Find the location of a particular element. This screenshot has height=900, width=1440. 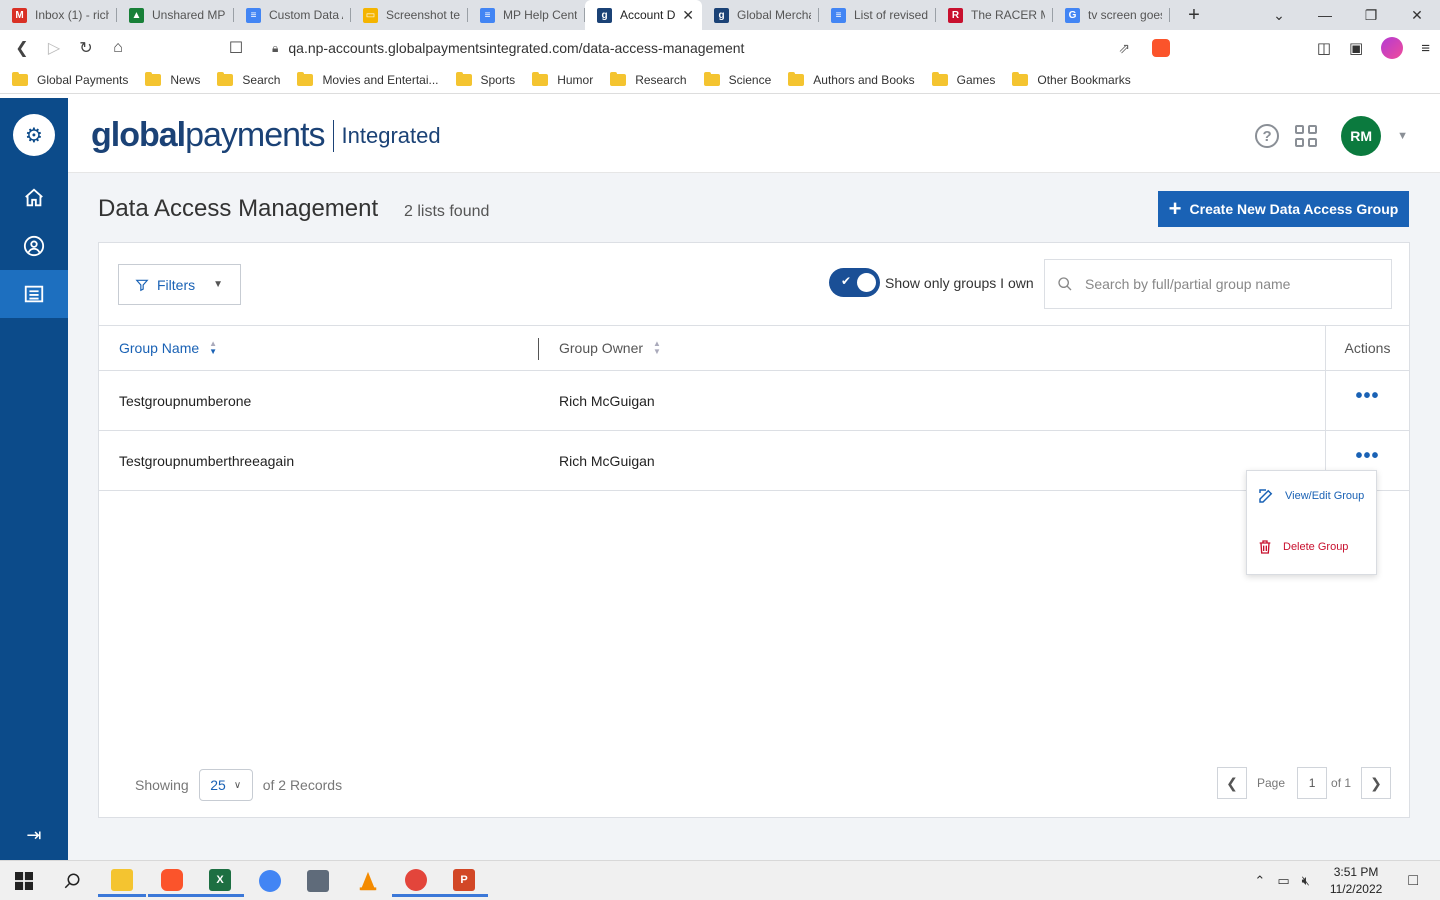

bookmark-label: Authors and Books is located at coordinates (864, 79).